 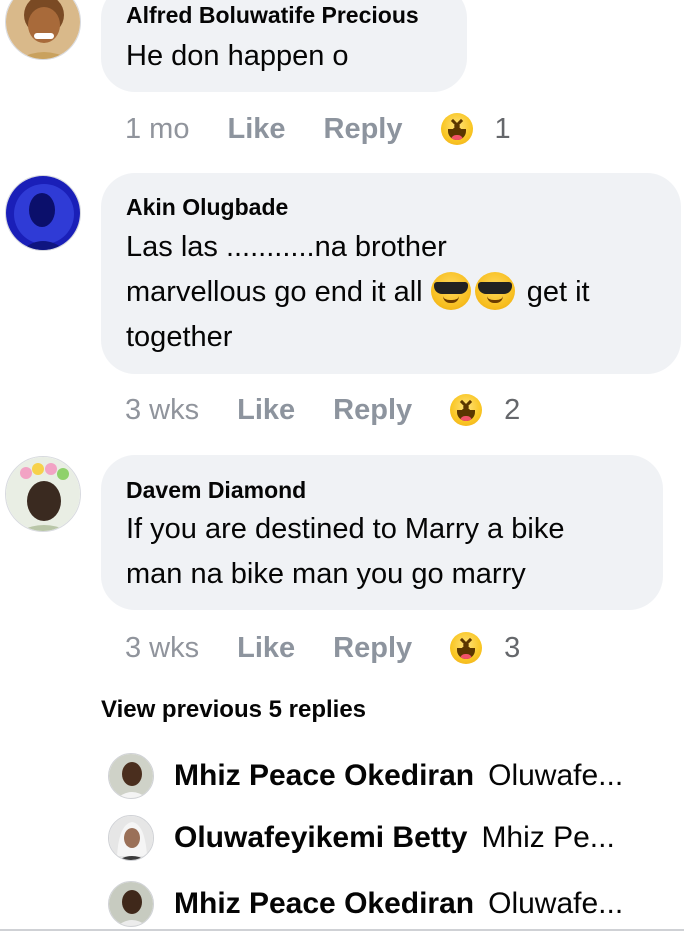 What do you see at coordinates (237, 56) in the screenshot?
I see `comment-text: He don happen o` at bounding box center [237, 56].